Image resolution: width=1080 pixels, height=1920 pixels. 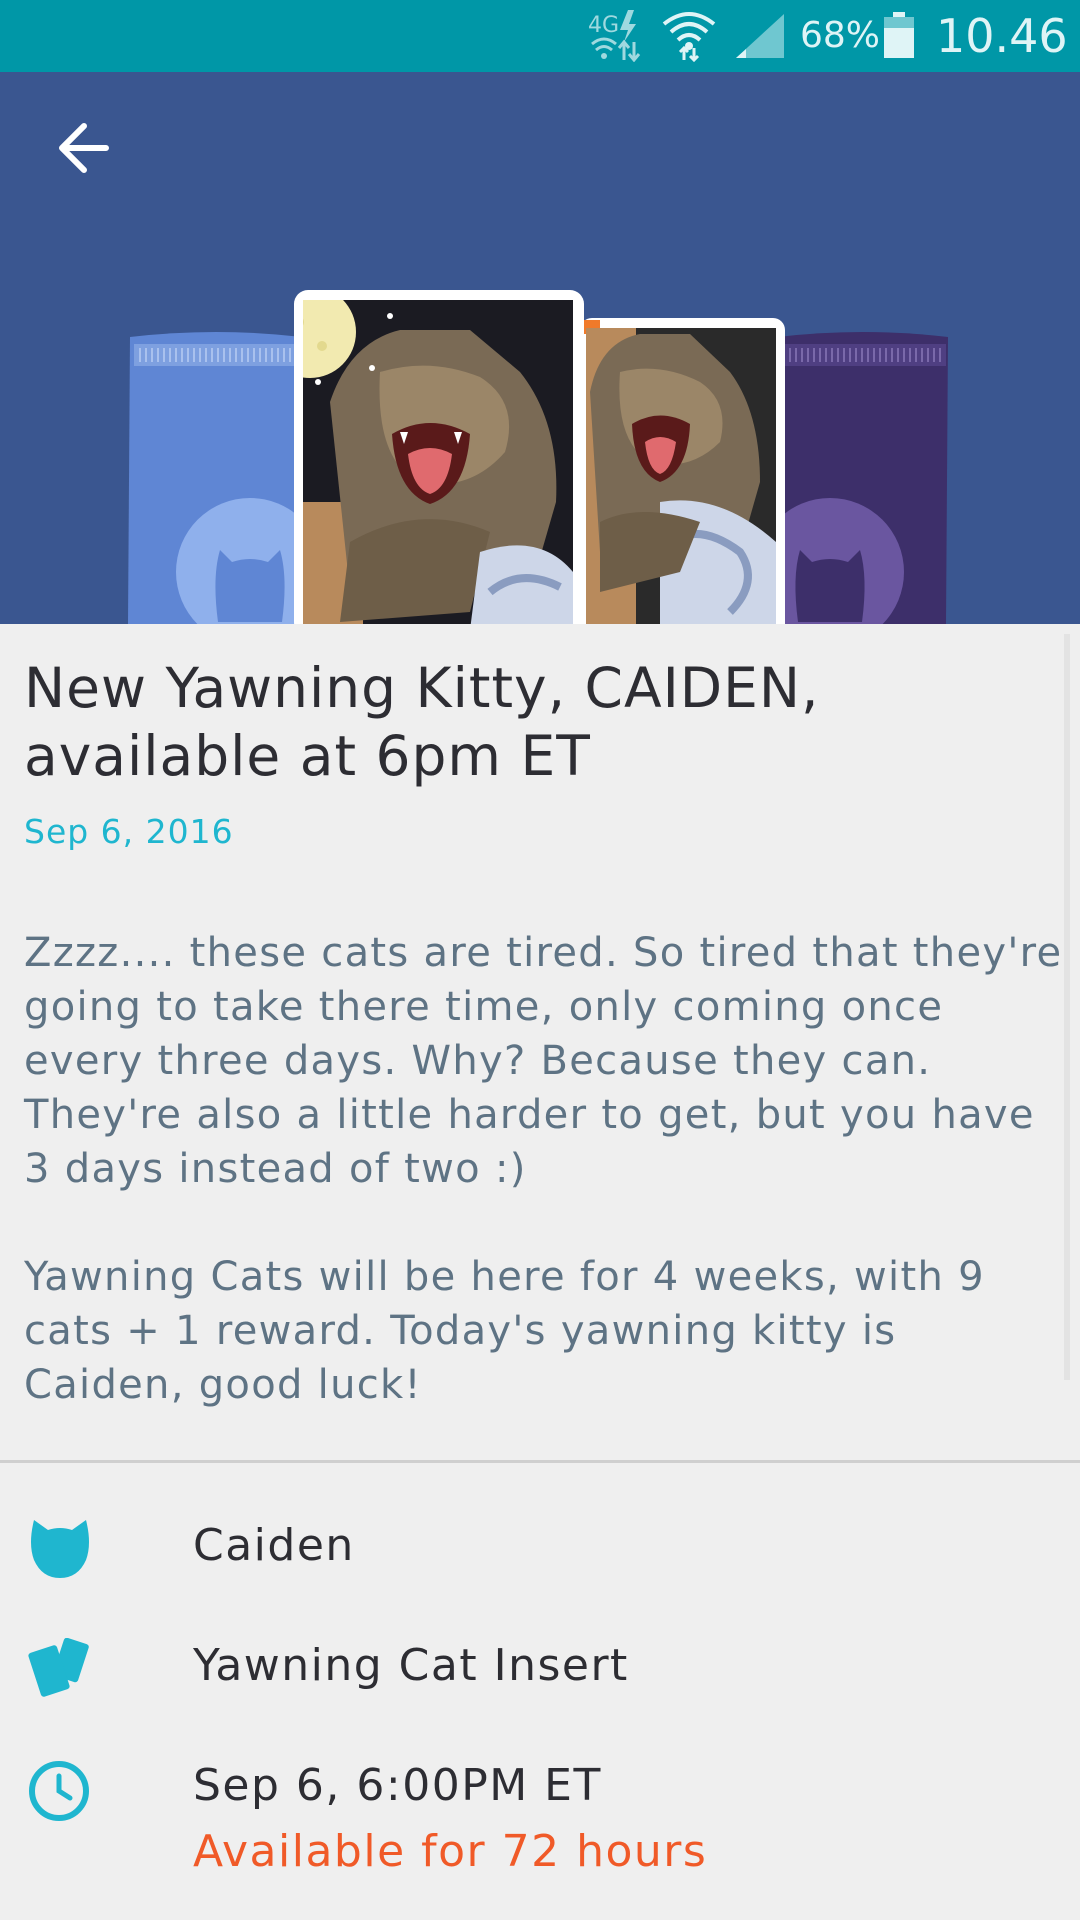 What do you see at coordinates (450, 1851) in the screenshot?
I see `availability-text: Available for 72 hours` at bounding box center [450, 1851].